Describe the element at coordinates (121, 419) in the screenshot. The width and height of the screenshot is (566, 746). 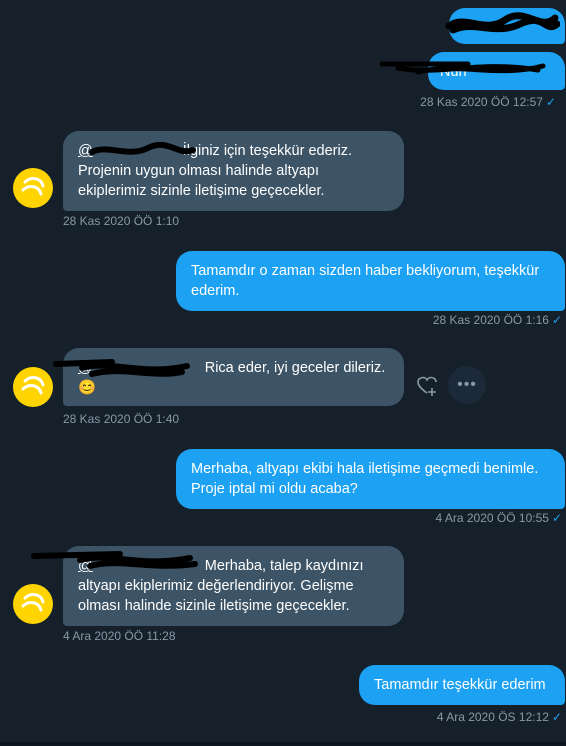
I see `message-timestamp: 28 Kas 2020 ÖÖ 1:40` at that location.